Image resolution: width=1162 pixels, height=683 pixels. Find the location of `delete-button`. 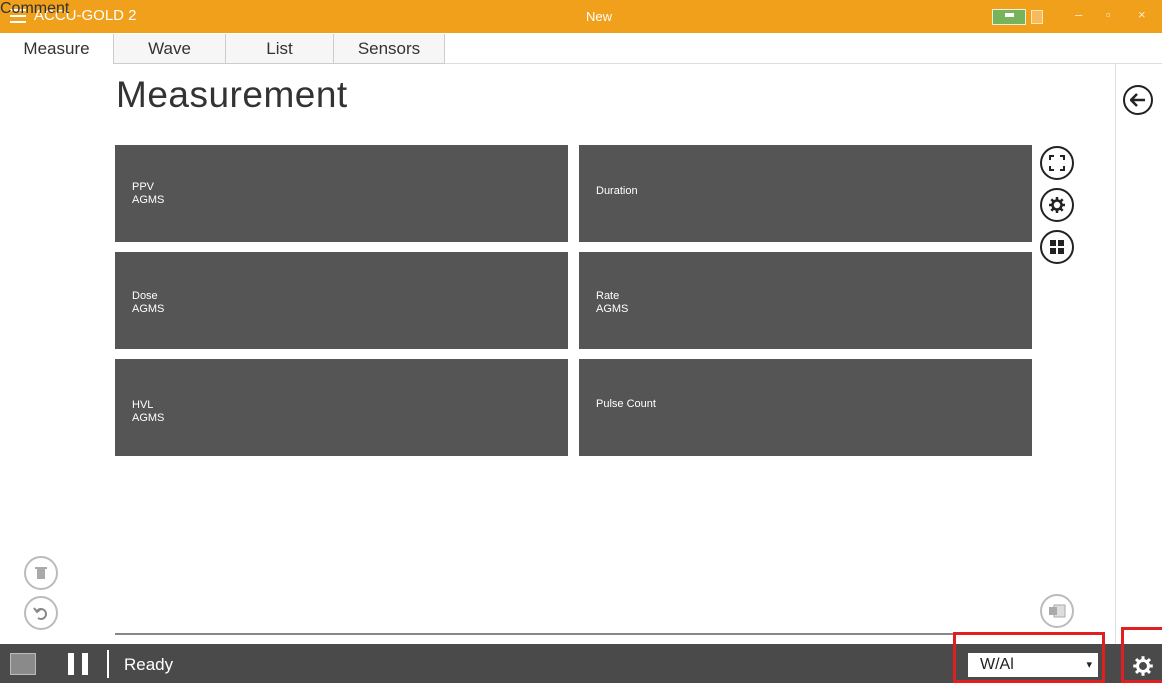

delete-button is located at coordinates (41, 573).